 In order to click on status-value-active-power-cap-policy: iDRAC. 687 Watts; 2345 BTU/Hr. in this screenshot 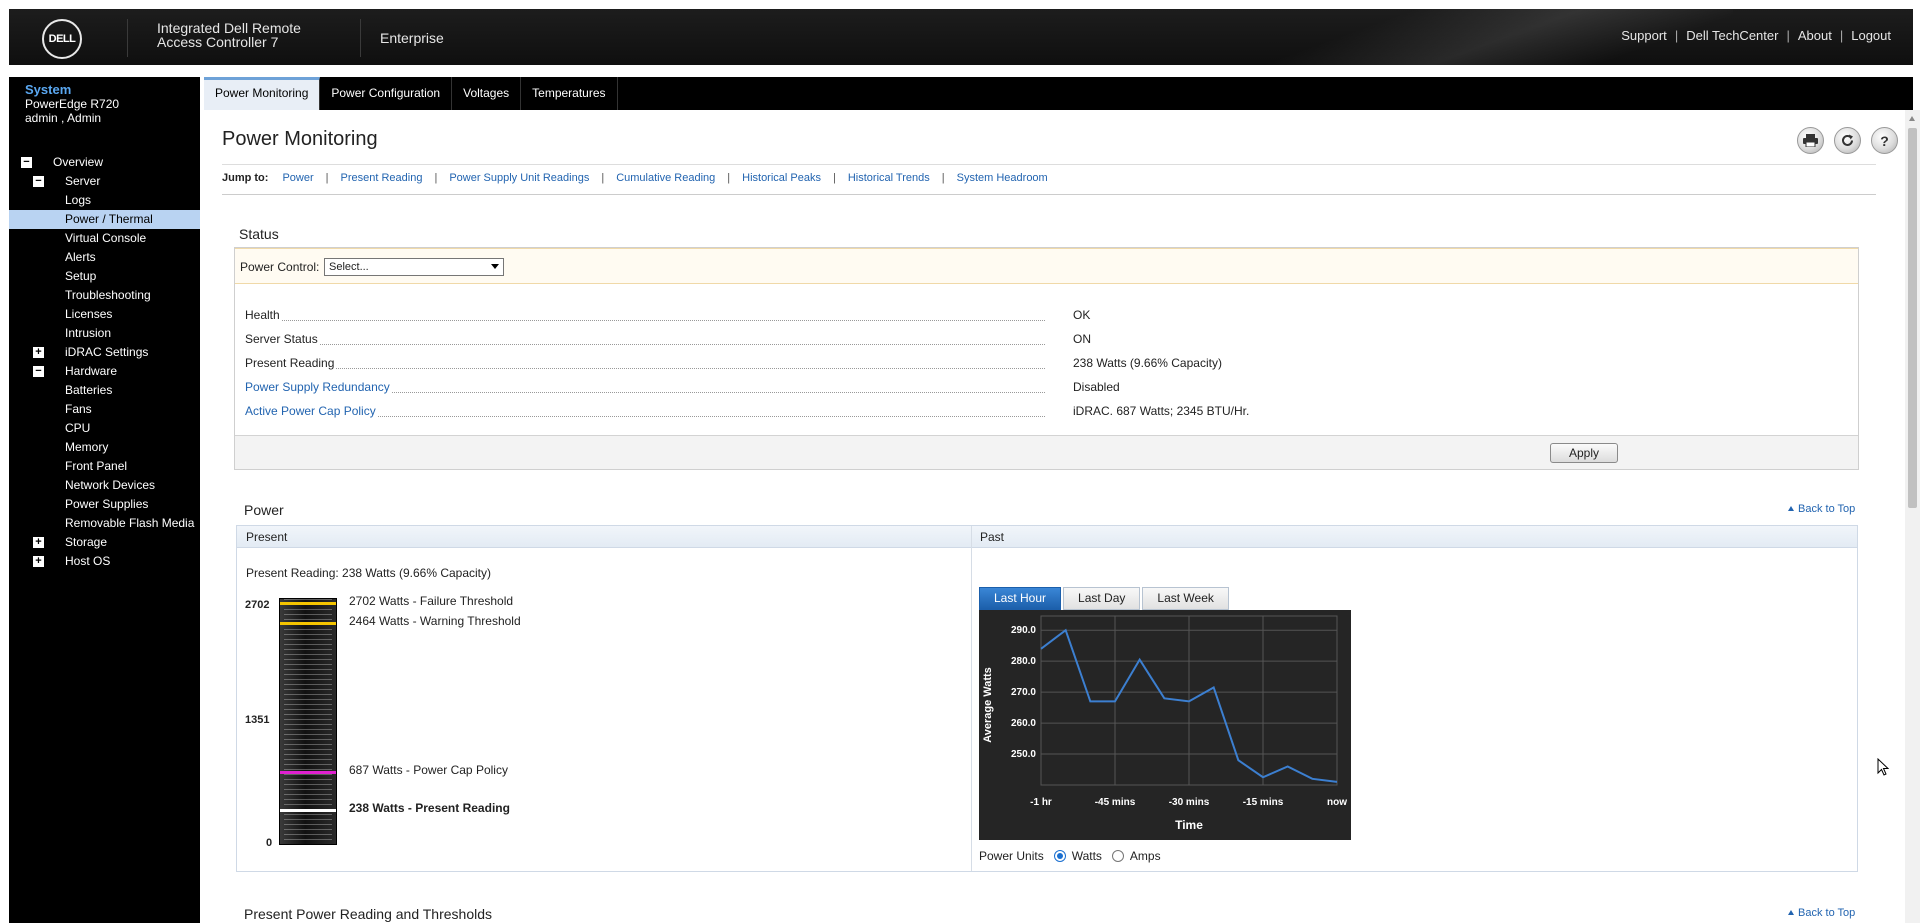, I will do `click(1161, 411)`.